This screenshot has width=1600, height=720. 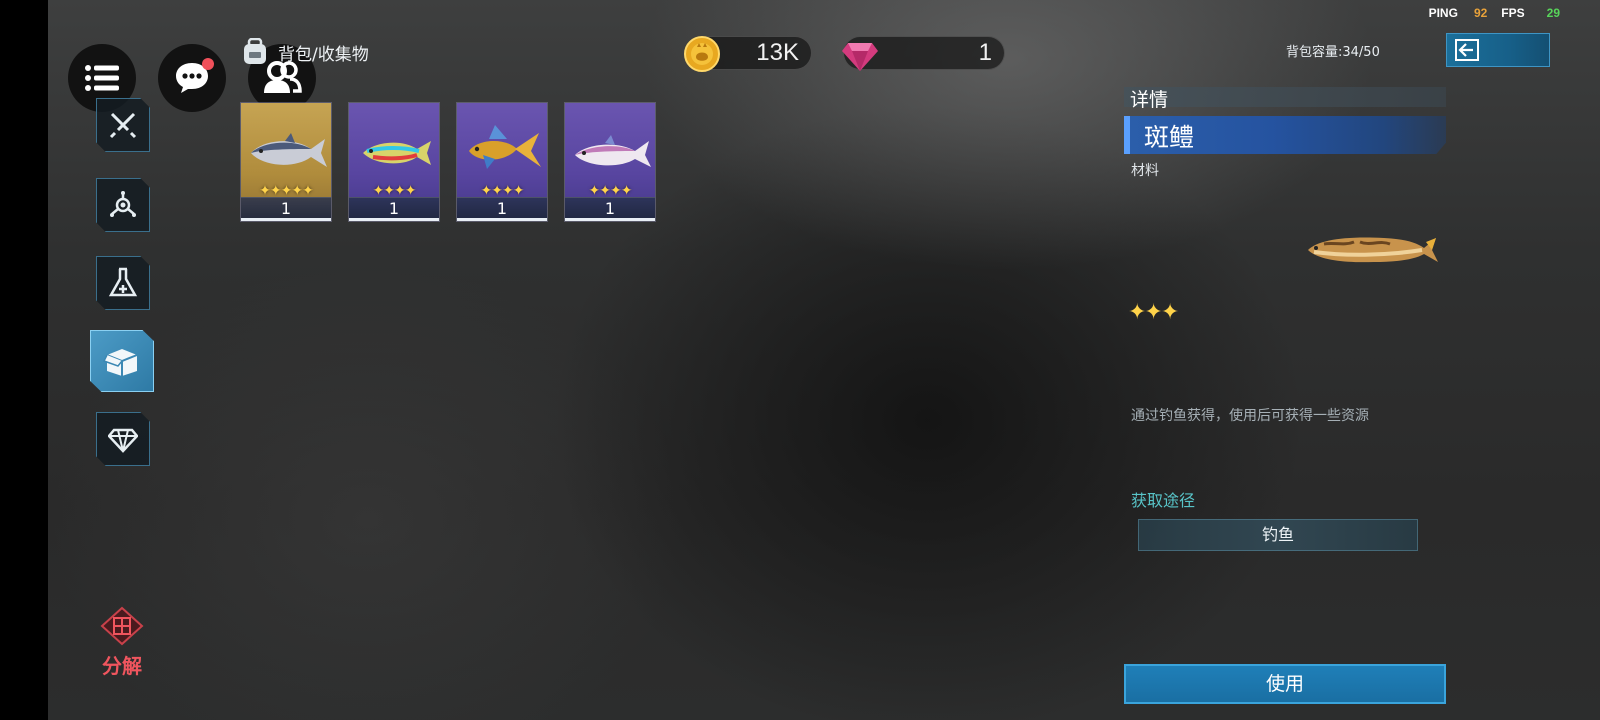 I want to click on item-type: 材料, so click(x=1145, y=171).